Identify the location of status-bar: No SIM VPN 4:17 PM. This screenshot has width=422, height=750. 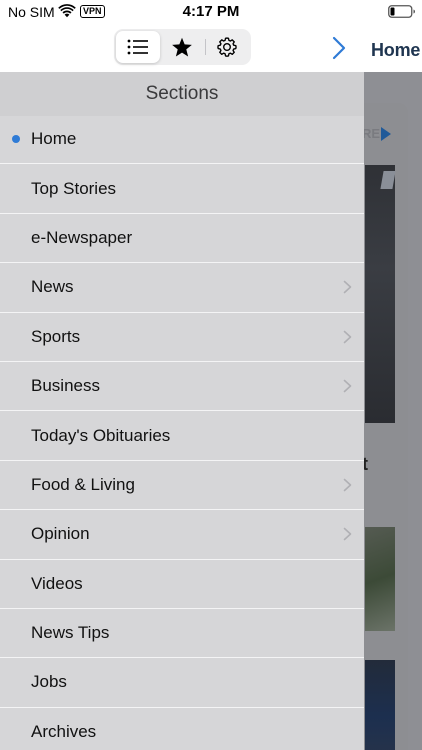
(211, 12).